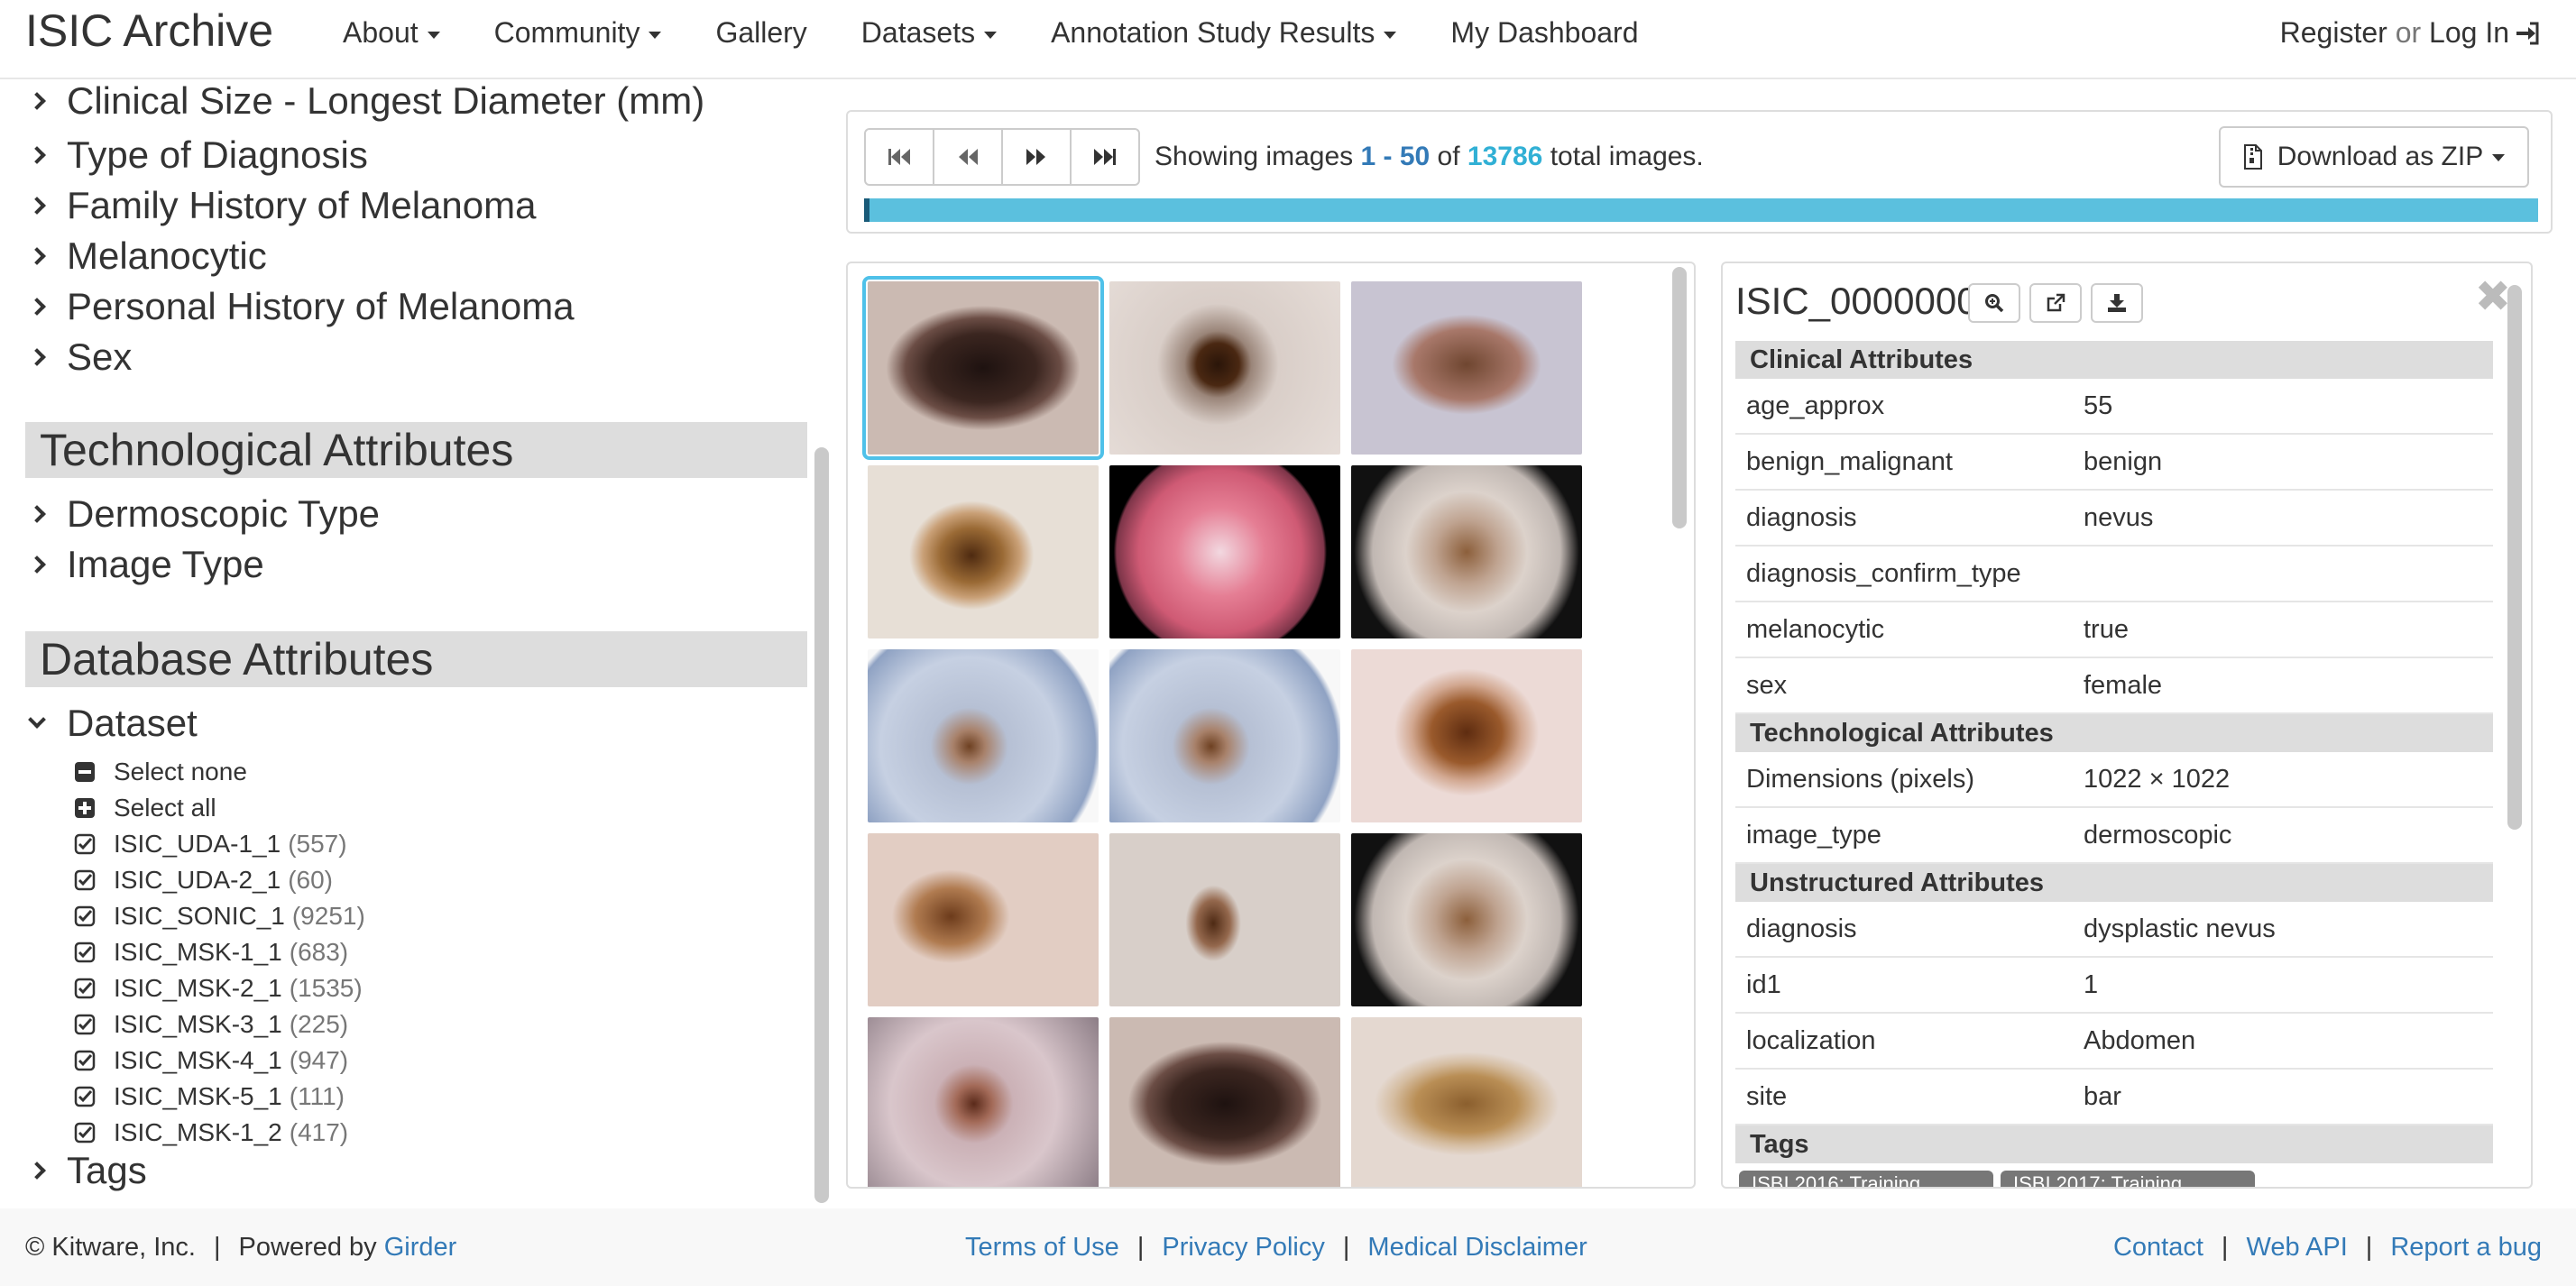 The width and height of the screenshot is (2576, 1286). Describe the element at coordinates (2114, 836) in the screenshot. I see `attribute-row: image_type dermoscopic` at that location.